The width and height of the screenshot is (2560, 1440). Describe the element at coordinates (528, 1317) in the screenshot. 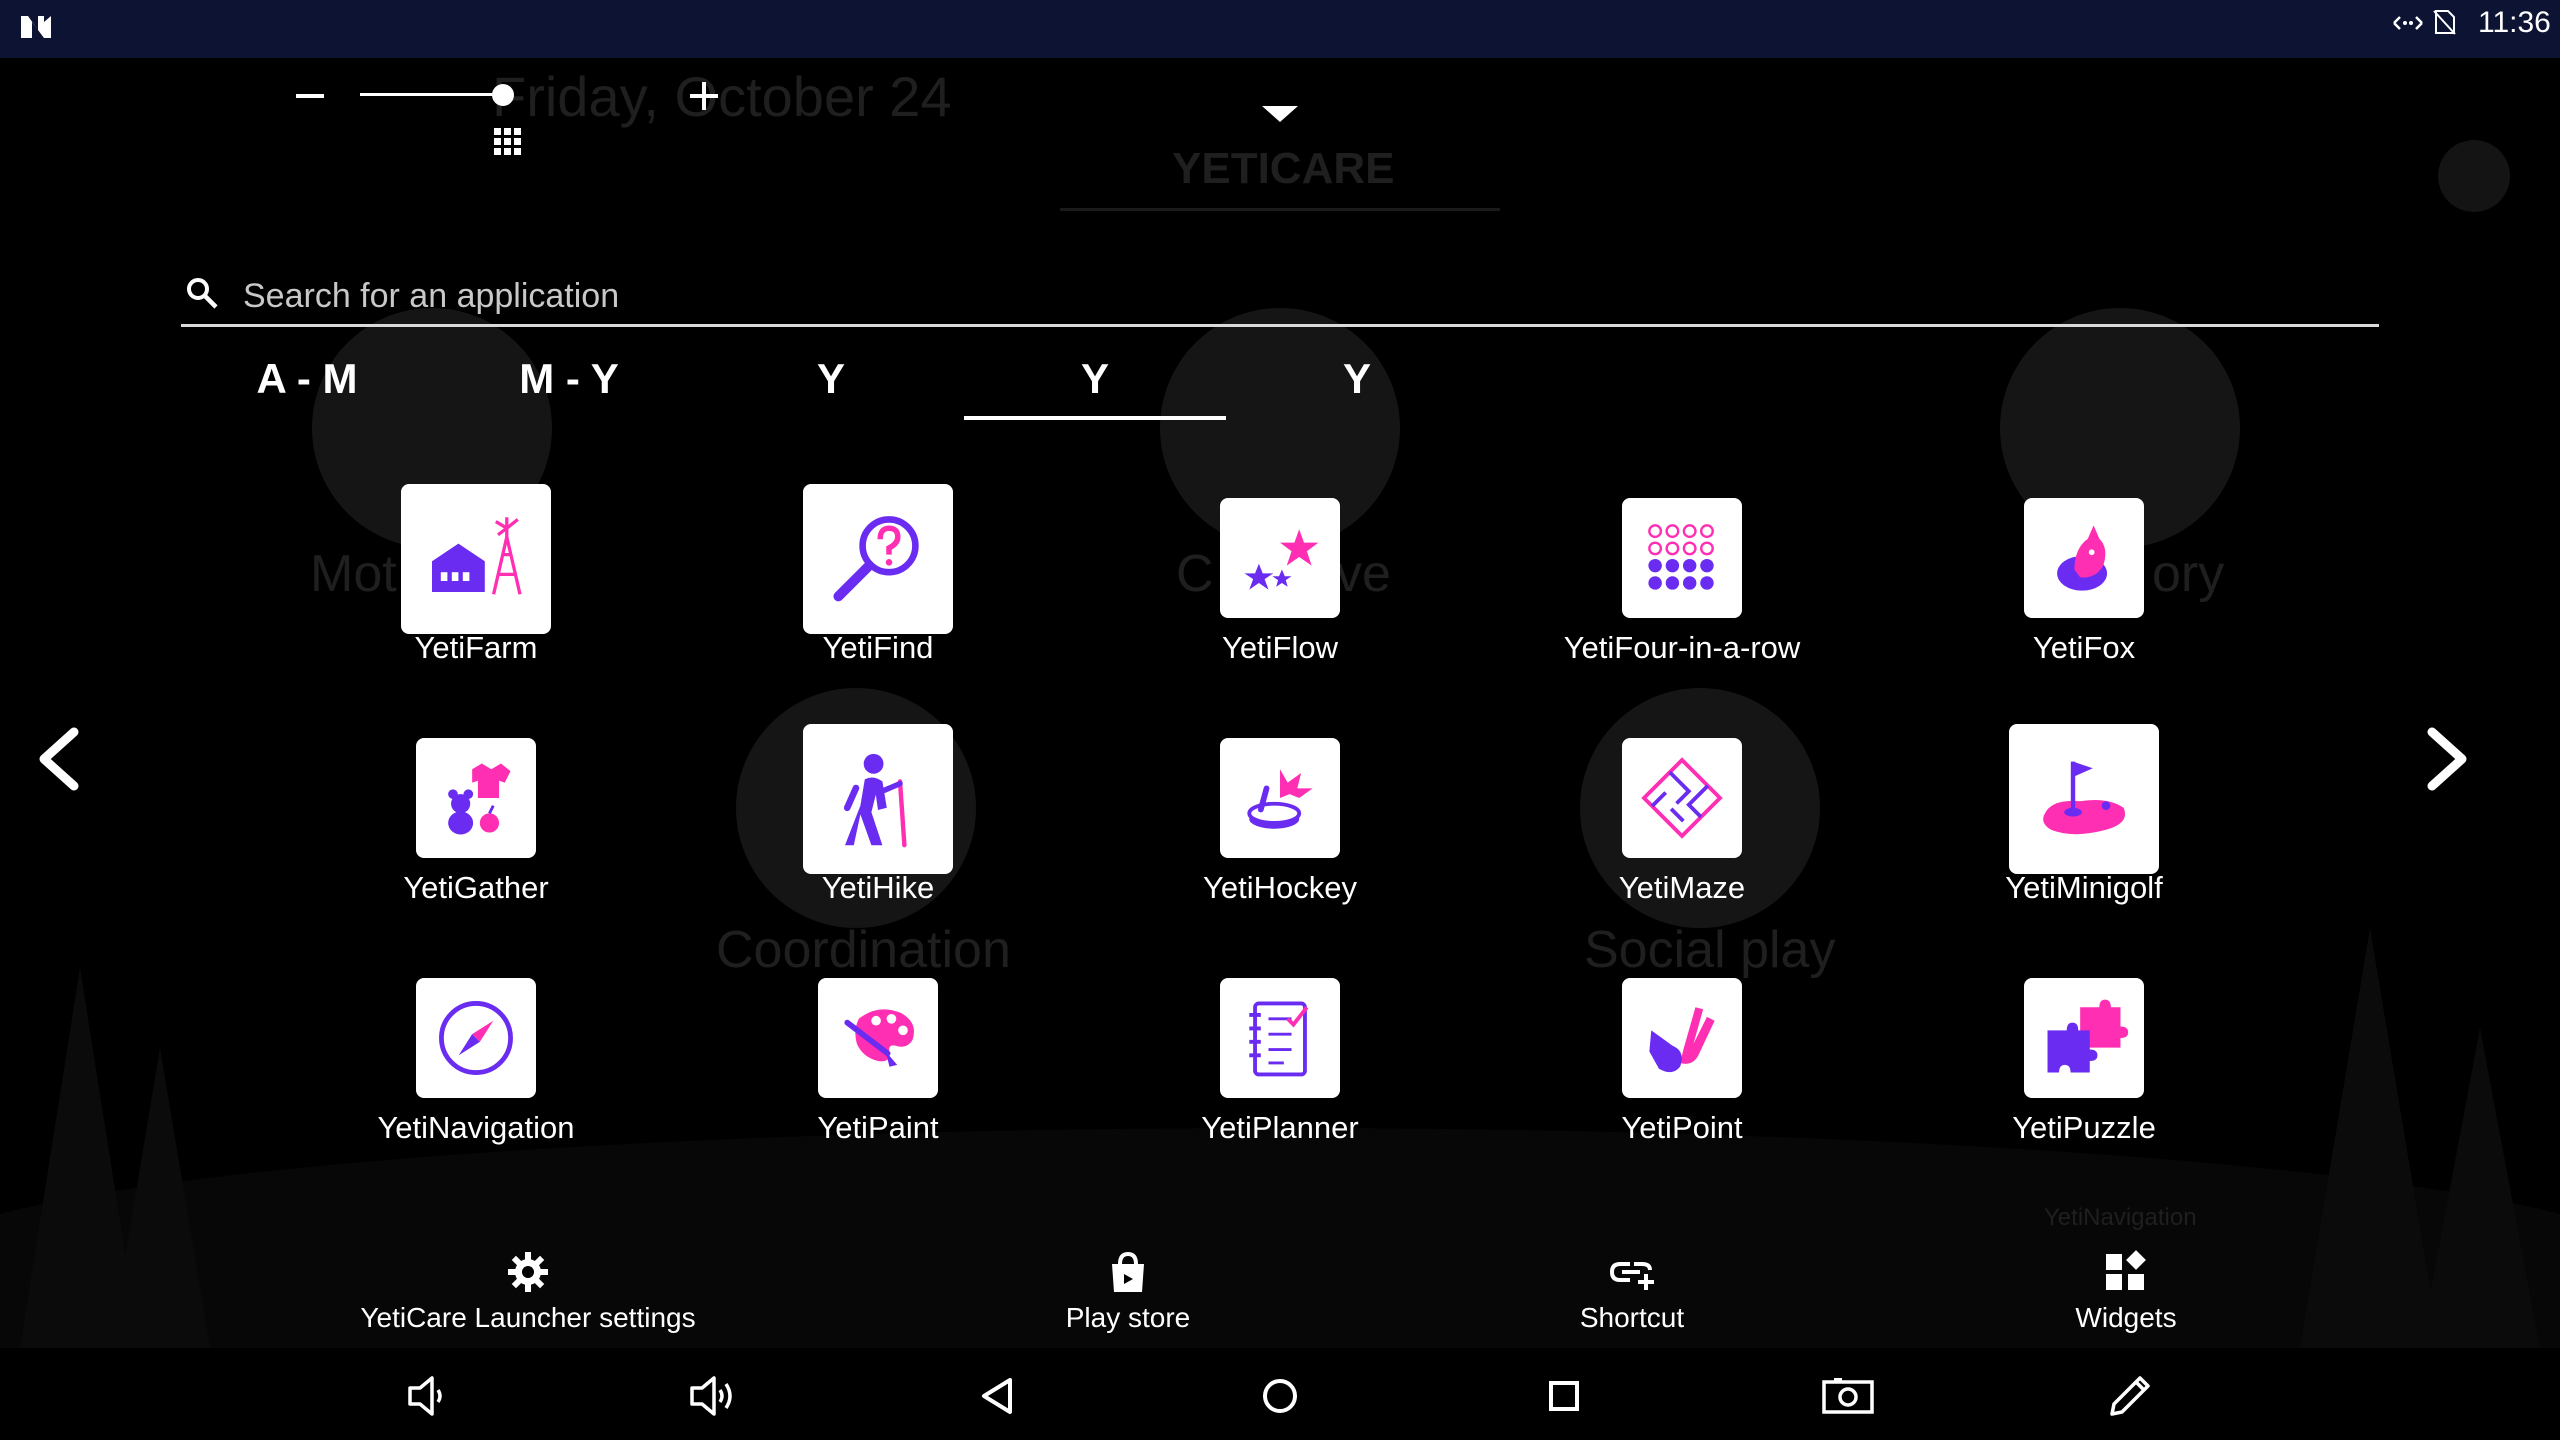

I see `action-label: YetiCare Launcher settings` at that location.